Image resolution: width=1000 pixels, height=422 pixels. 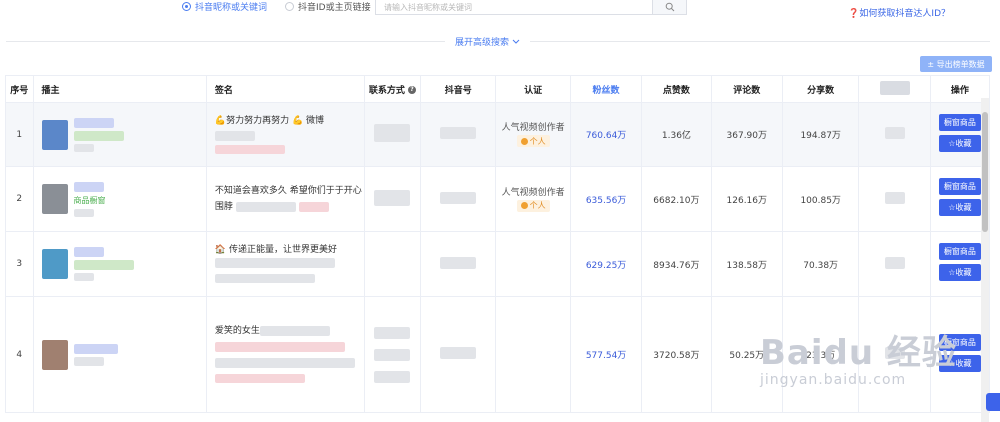 What do you see at coordinates (899, 12) in the screenshot?
I see `help-link: ❓如何获取抖音达人ID？` at bounding box center [899, 12].